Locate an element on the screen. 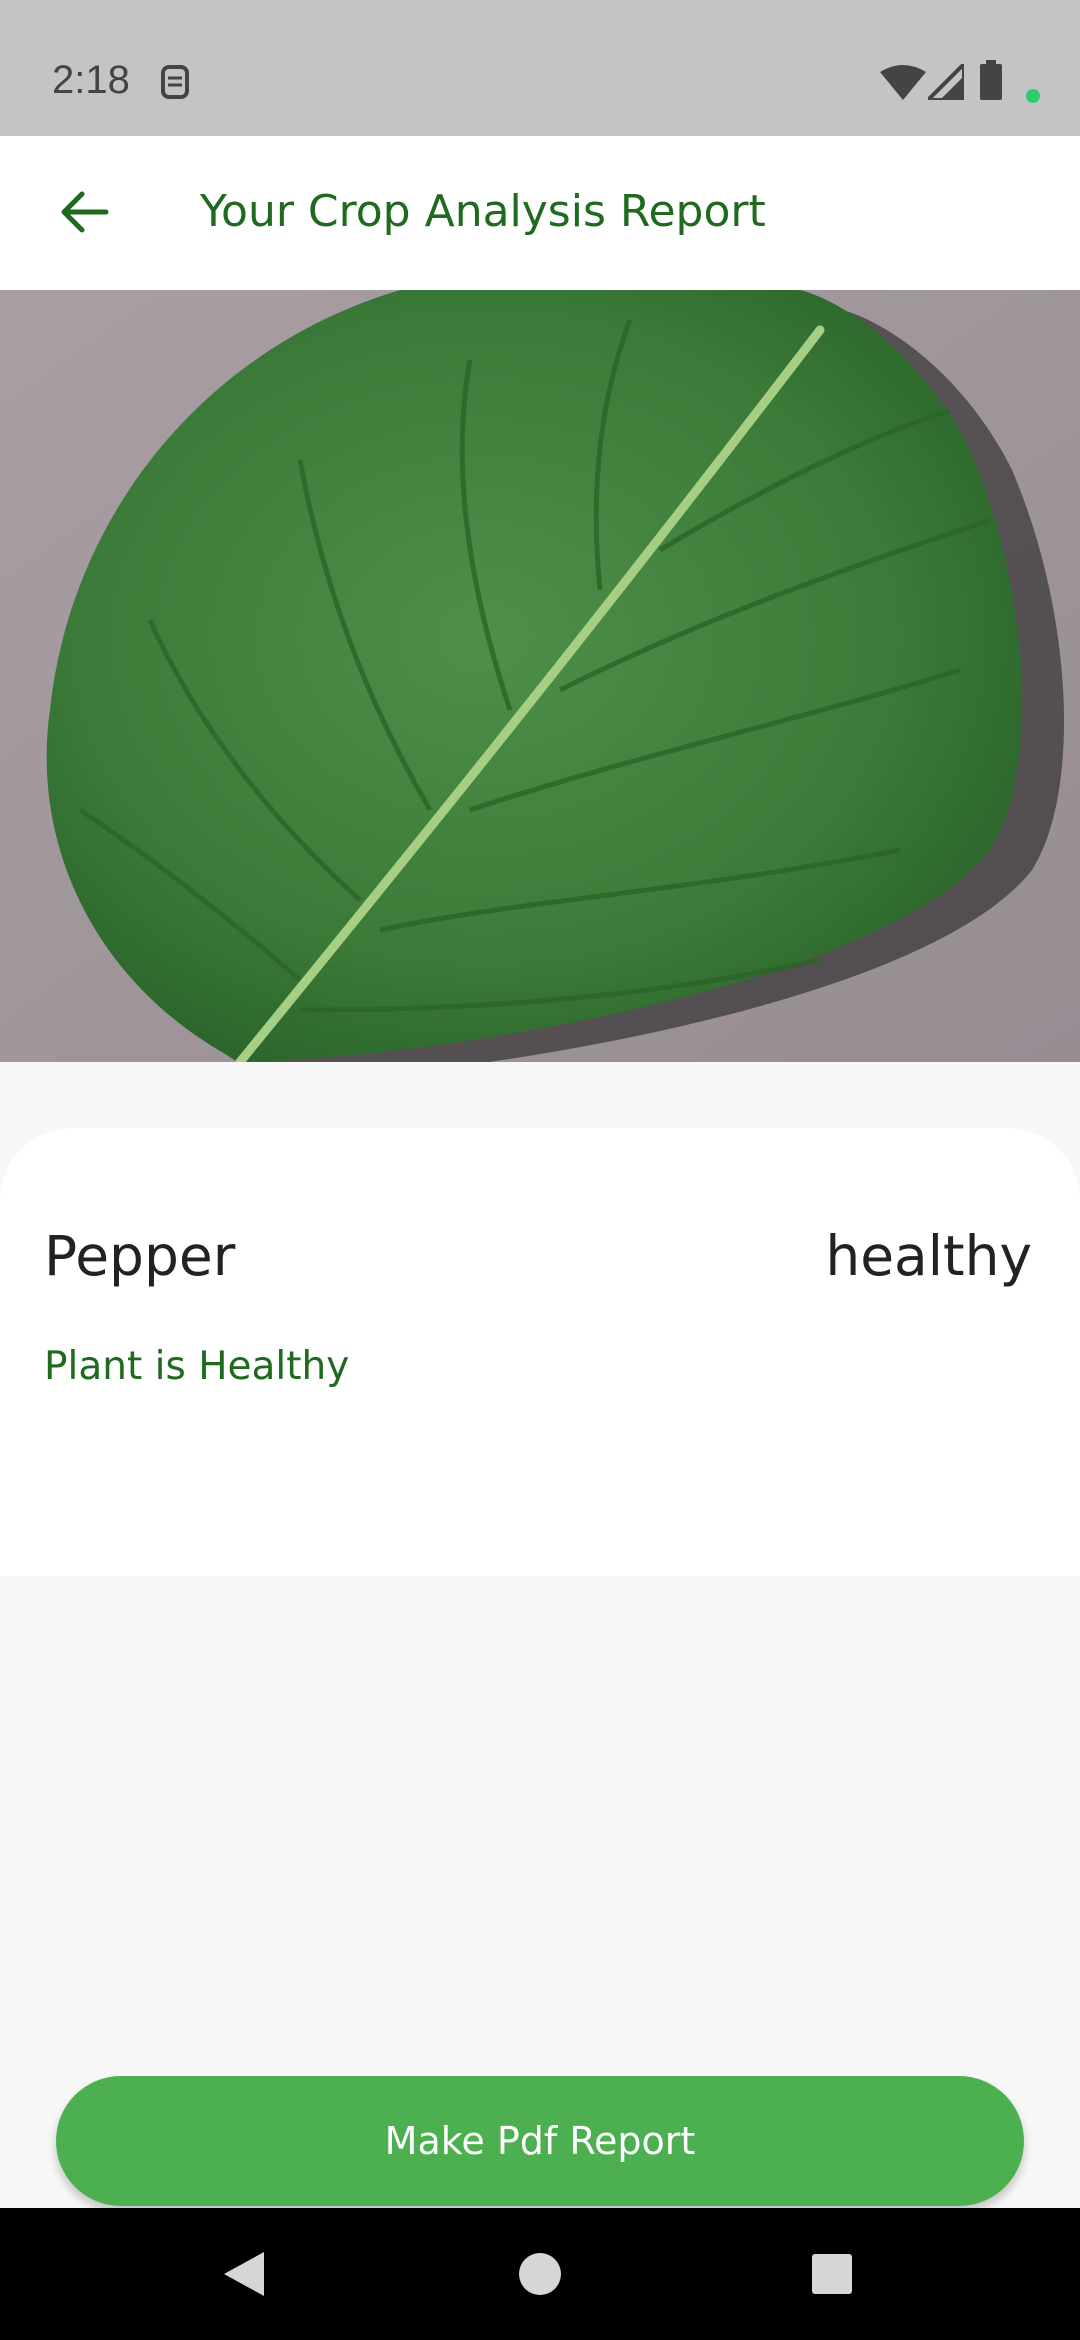  app-bar: Your Crop Analysis Report is located at coordinates (540, 213).